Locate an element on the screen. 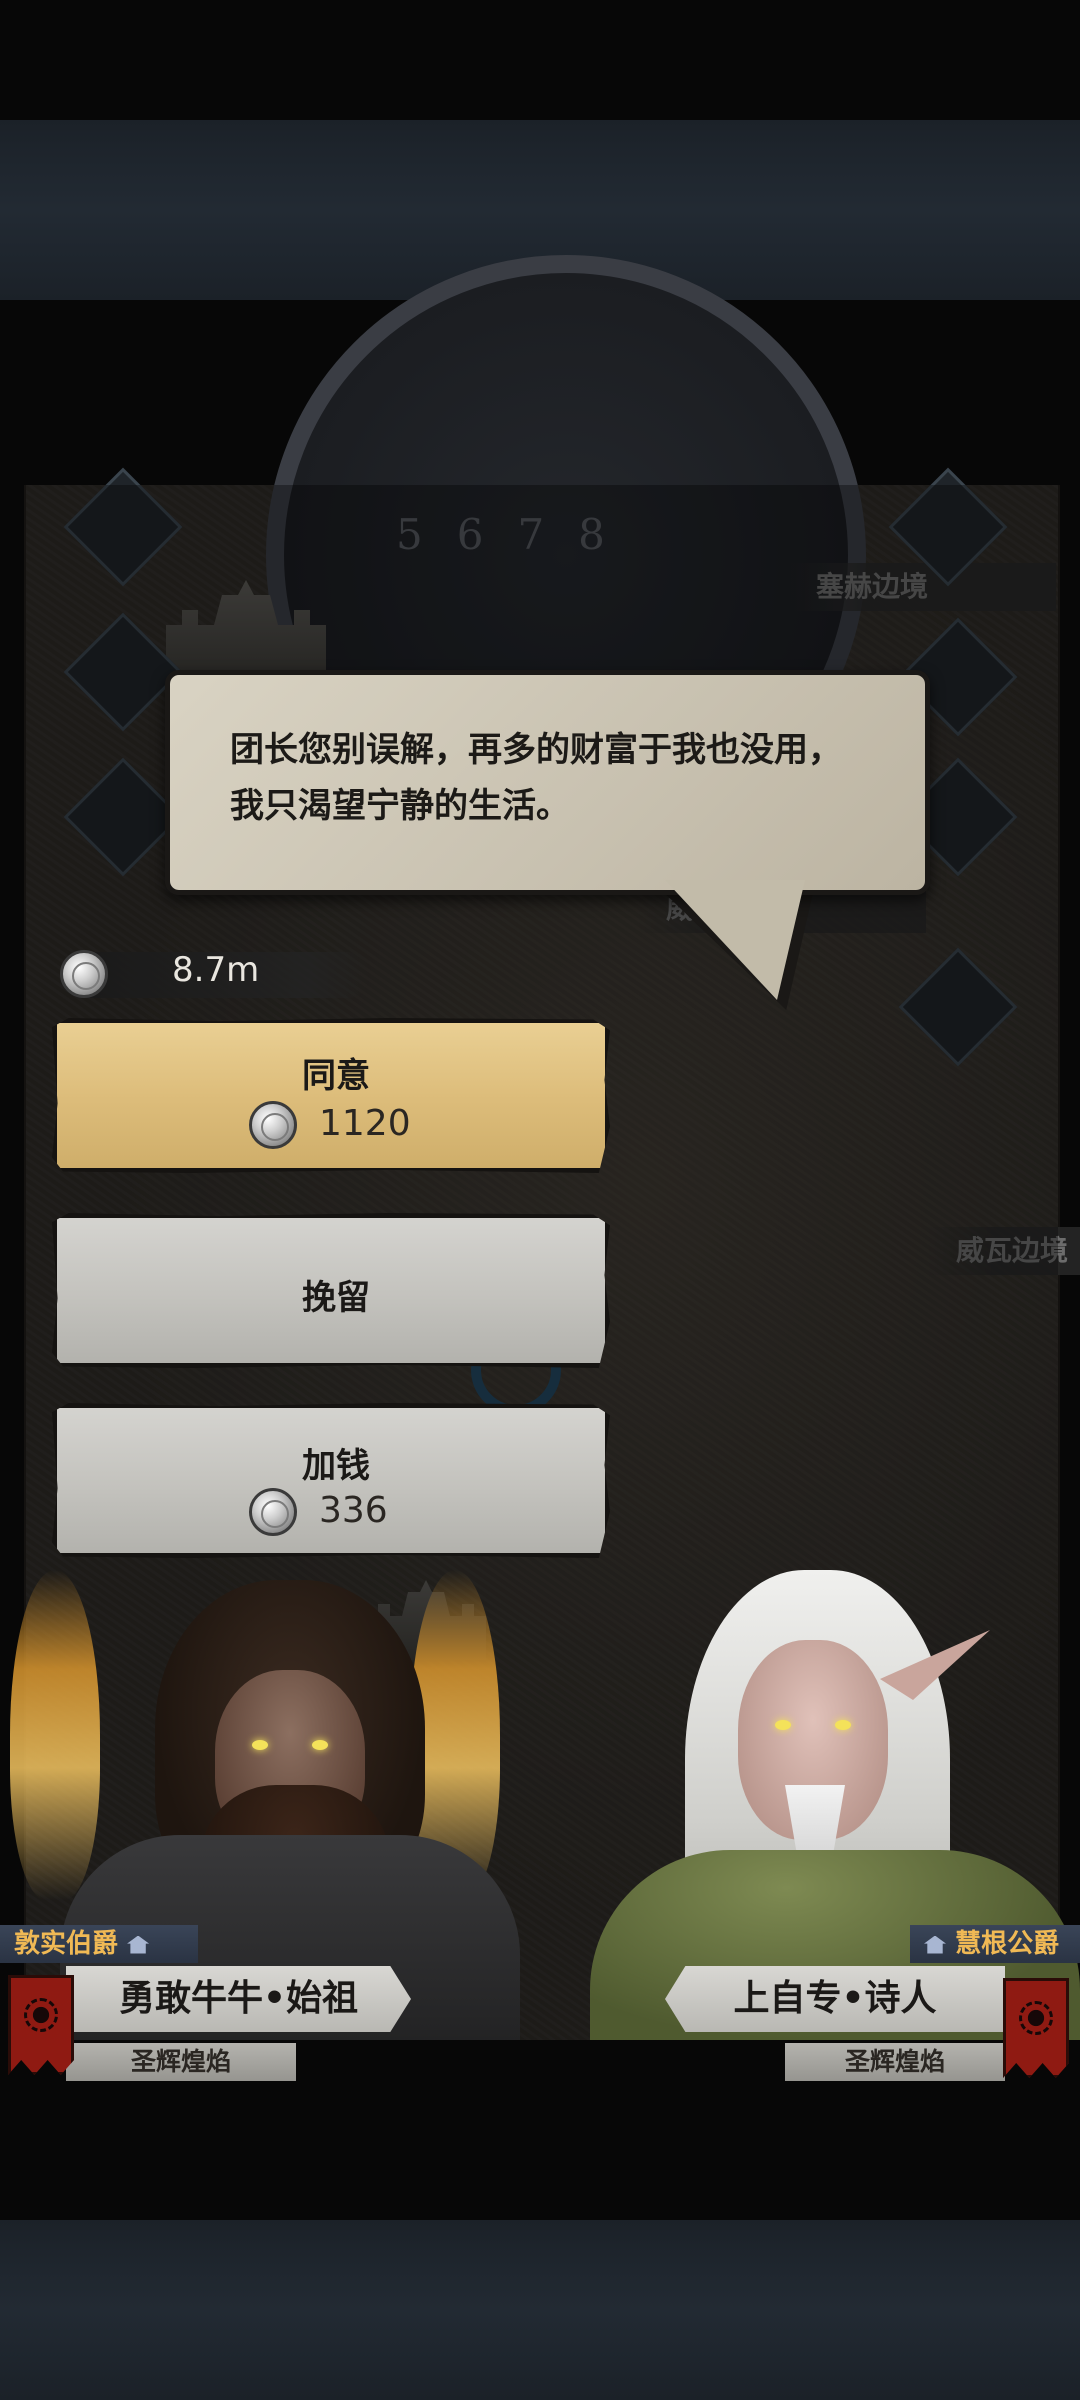  agree-button-label: 同意 is located at coordinates (336, 1076).